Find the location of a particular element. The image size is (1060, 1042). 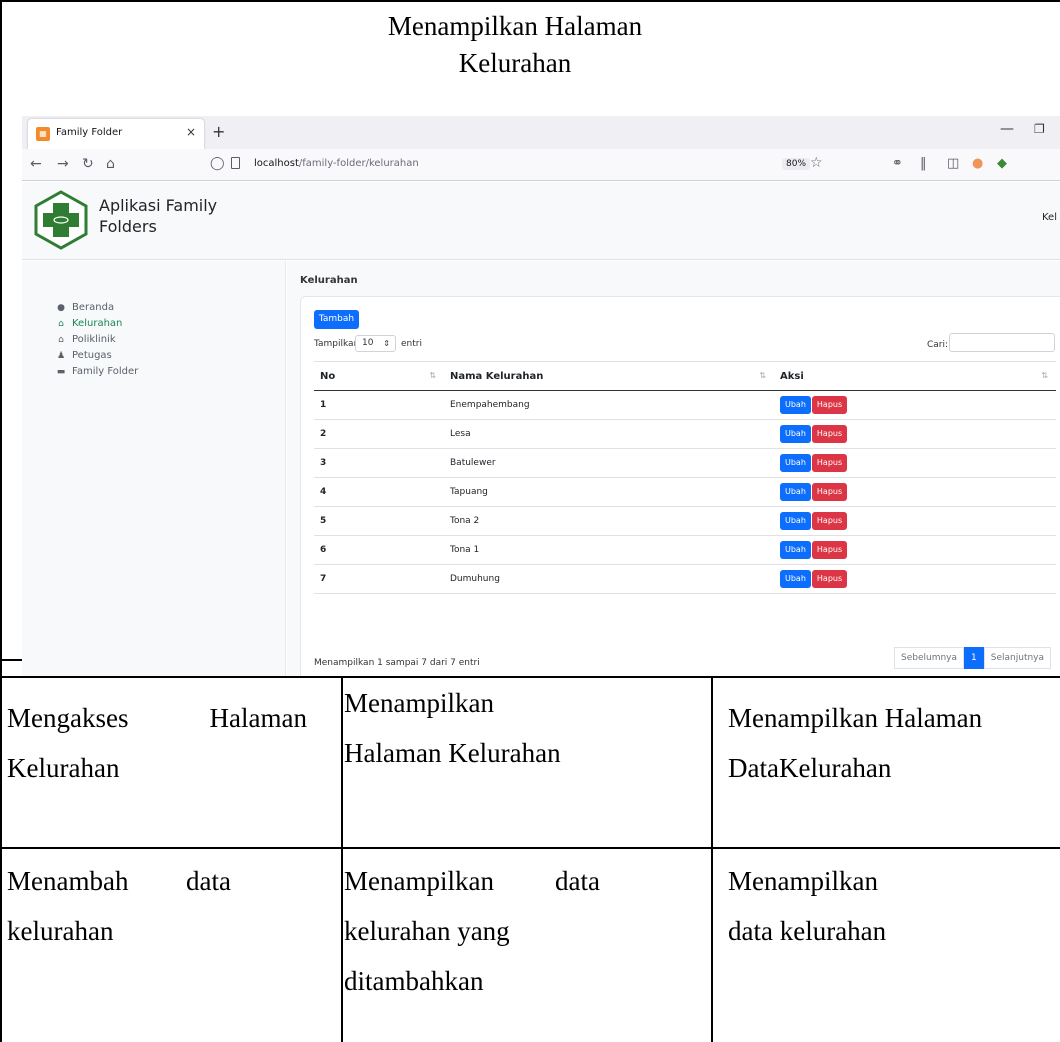

doc-cell-r2c2-line2: kelurahan yang is located at coordinates (427, 931).